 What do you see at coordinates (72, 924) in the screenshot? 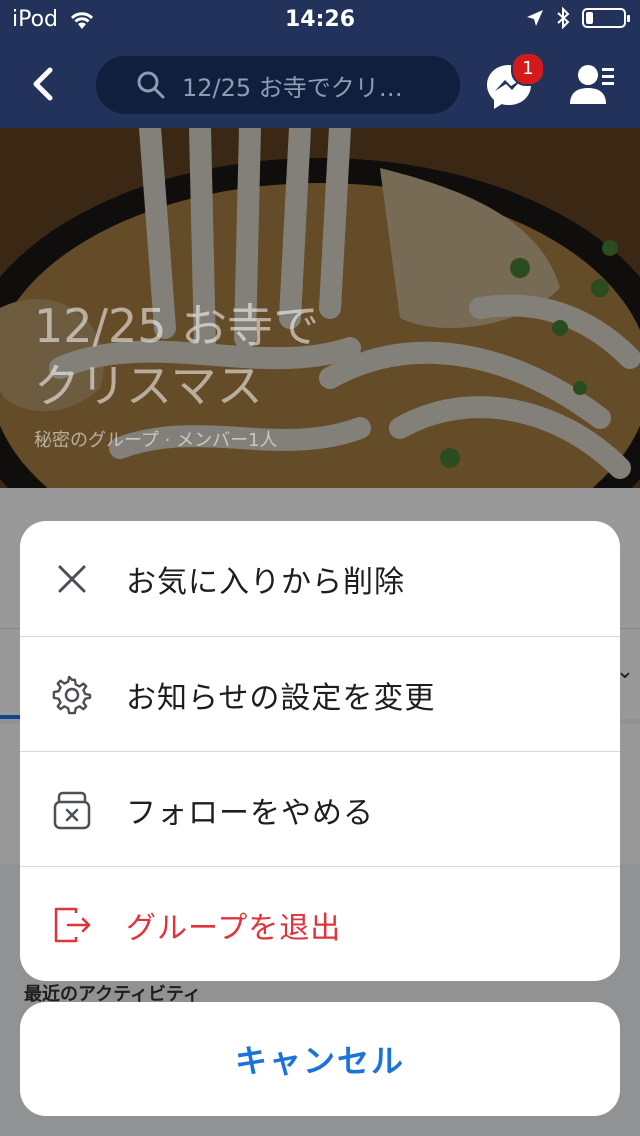
I see `leave-icon` at bounding box center [72, 924].